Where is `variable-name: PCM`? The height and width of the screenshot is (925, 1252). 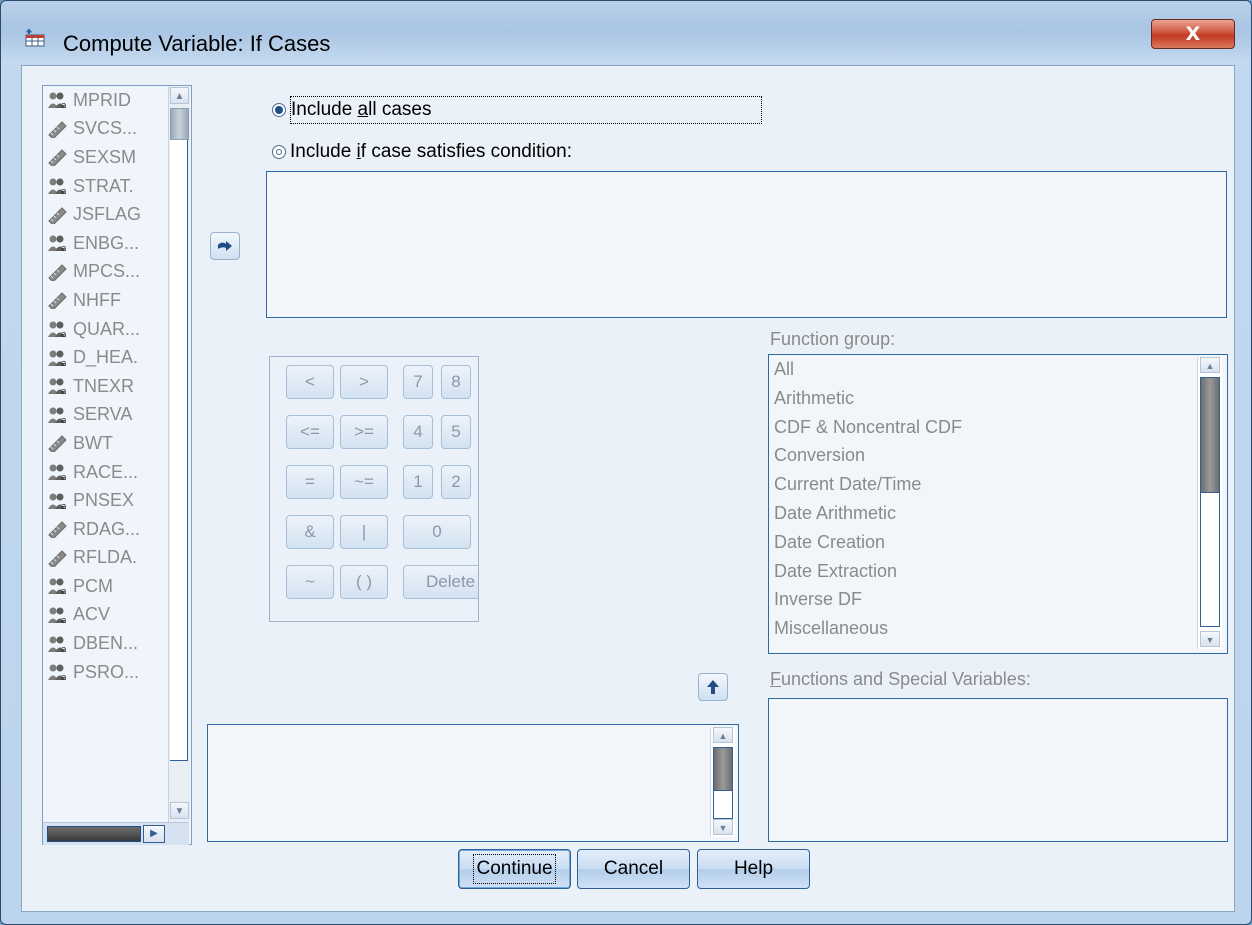 variable-name: PCM is located at coordinates (93, 585).